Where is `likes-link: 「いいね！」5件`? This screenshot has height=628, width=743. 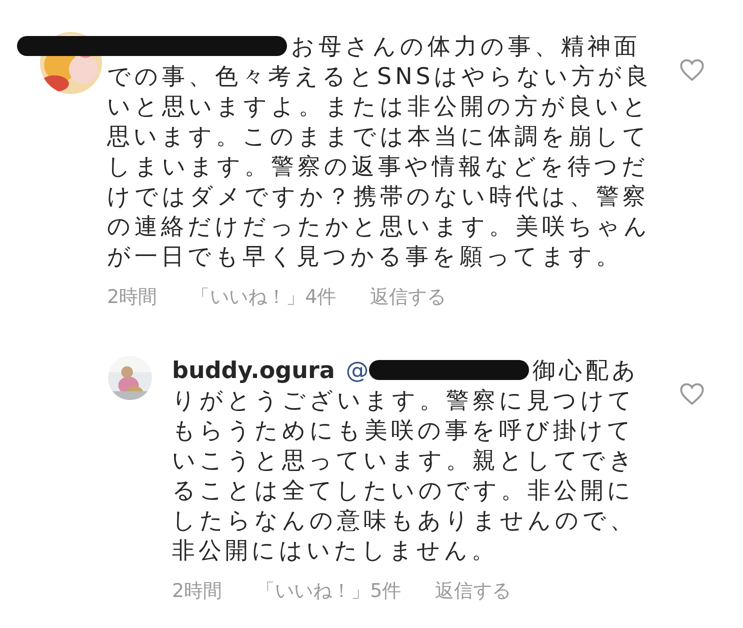
likes-link: 「いいね！」5件 is located at coordinates (329, 591).